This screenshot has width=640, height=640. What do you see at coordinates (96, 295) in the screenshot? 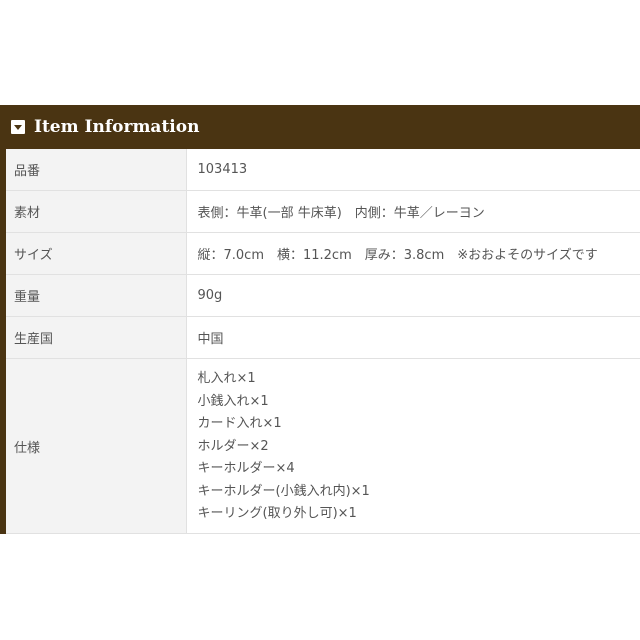
I see `row-label-weight: 重量` at bounding box center [96, 295].